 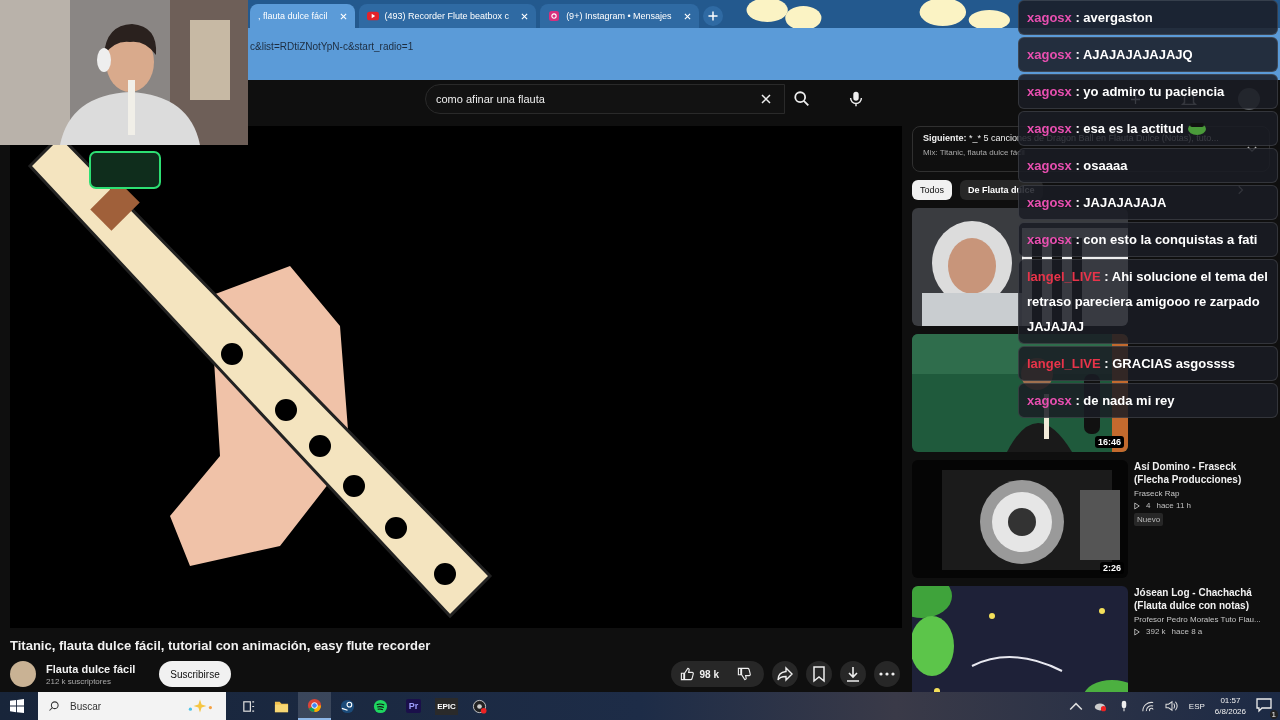 What do you see at coordinates (686, 674) in the screenshot?
I see `thumbs-up-icon` at bounding box center [686, 674].